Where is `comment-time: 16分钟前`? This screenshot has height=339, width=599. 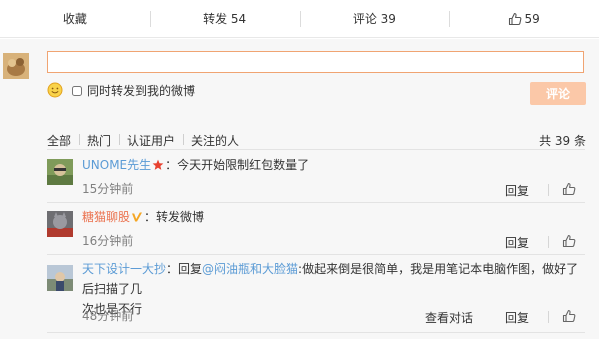 comment-time: 16分钟前 is located at coordinates (108, 241).